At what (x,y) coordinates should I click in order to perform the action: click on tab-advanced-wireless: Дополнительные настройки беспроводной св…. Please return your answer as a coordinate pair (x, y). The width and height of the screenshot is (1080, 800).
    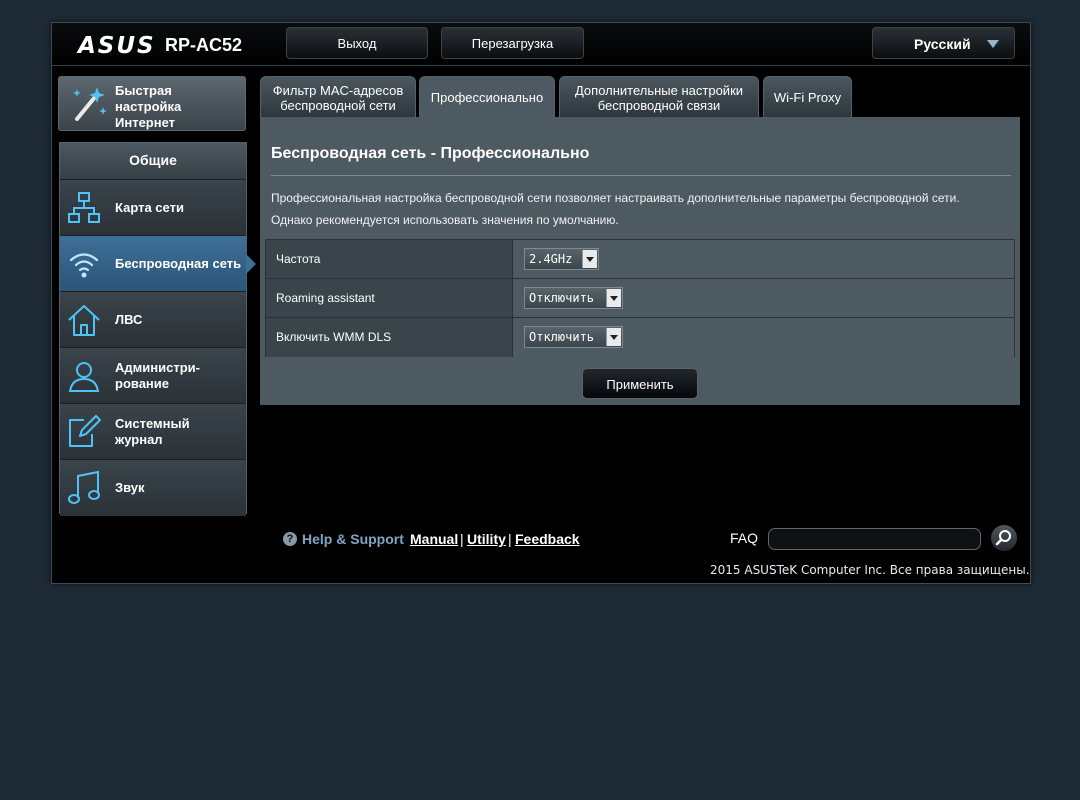
    Looking at the image, I should click on (659, 97).